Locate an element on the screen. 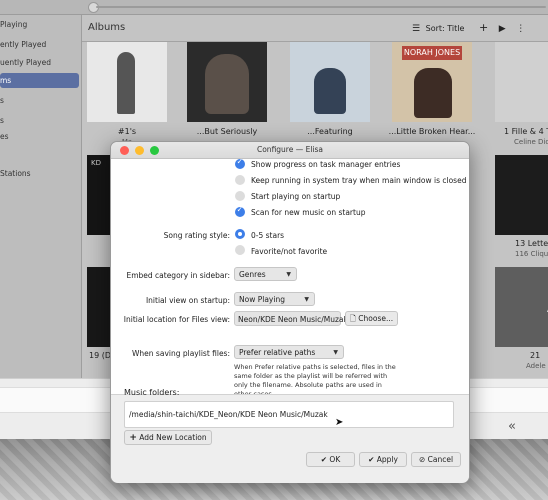 The image size is (548, 500). album-title: ...But Seriously is located at coordinates (227, 131).